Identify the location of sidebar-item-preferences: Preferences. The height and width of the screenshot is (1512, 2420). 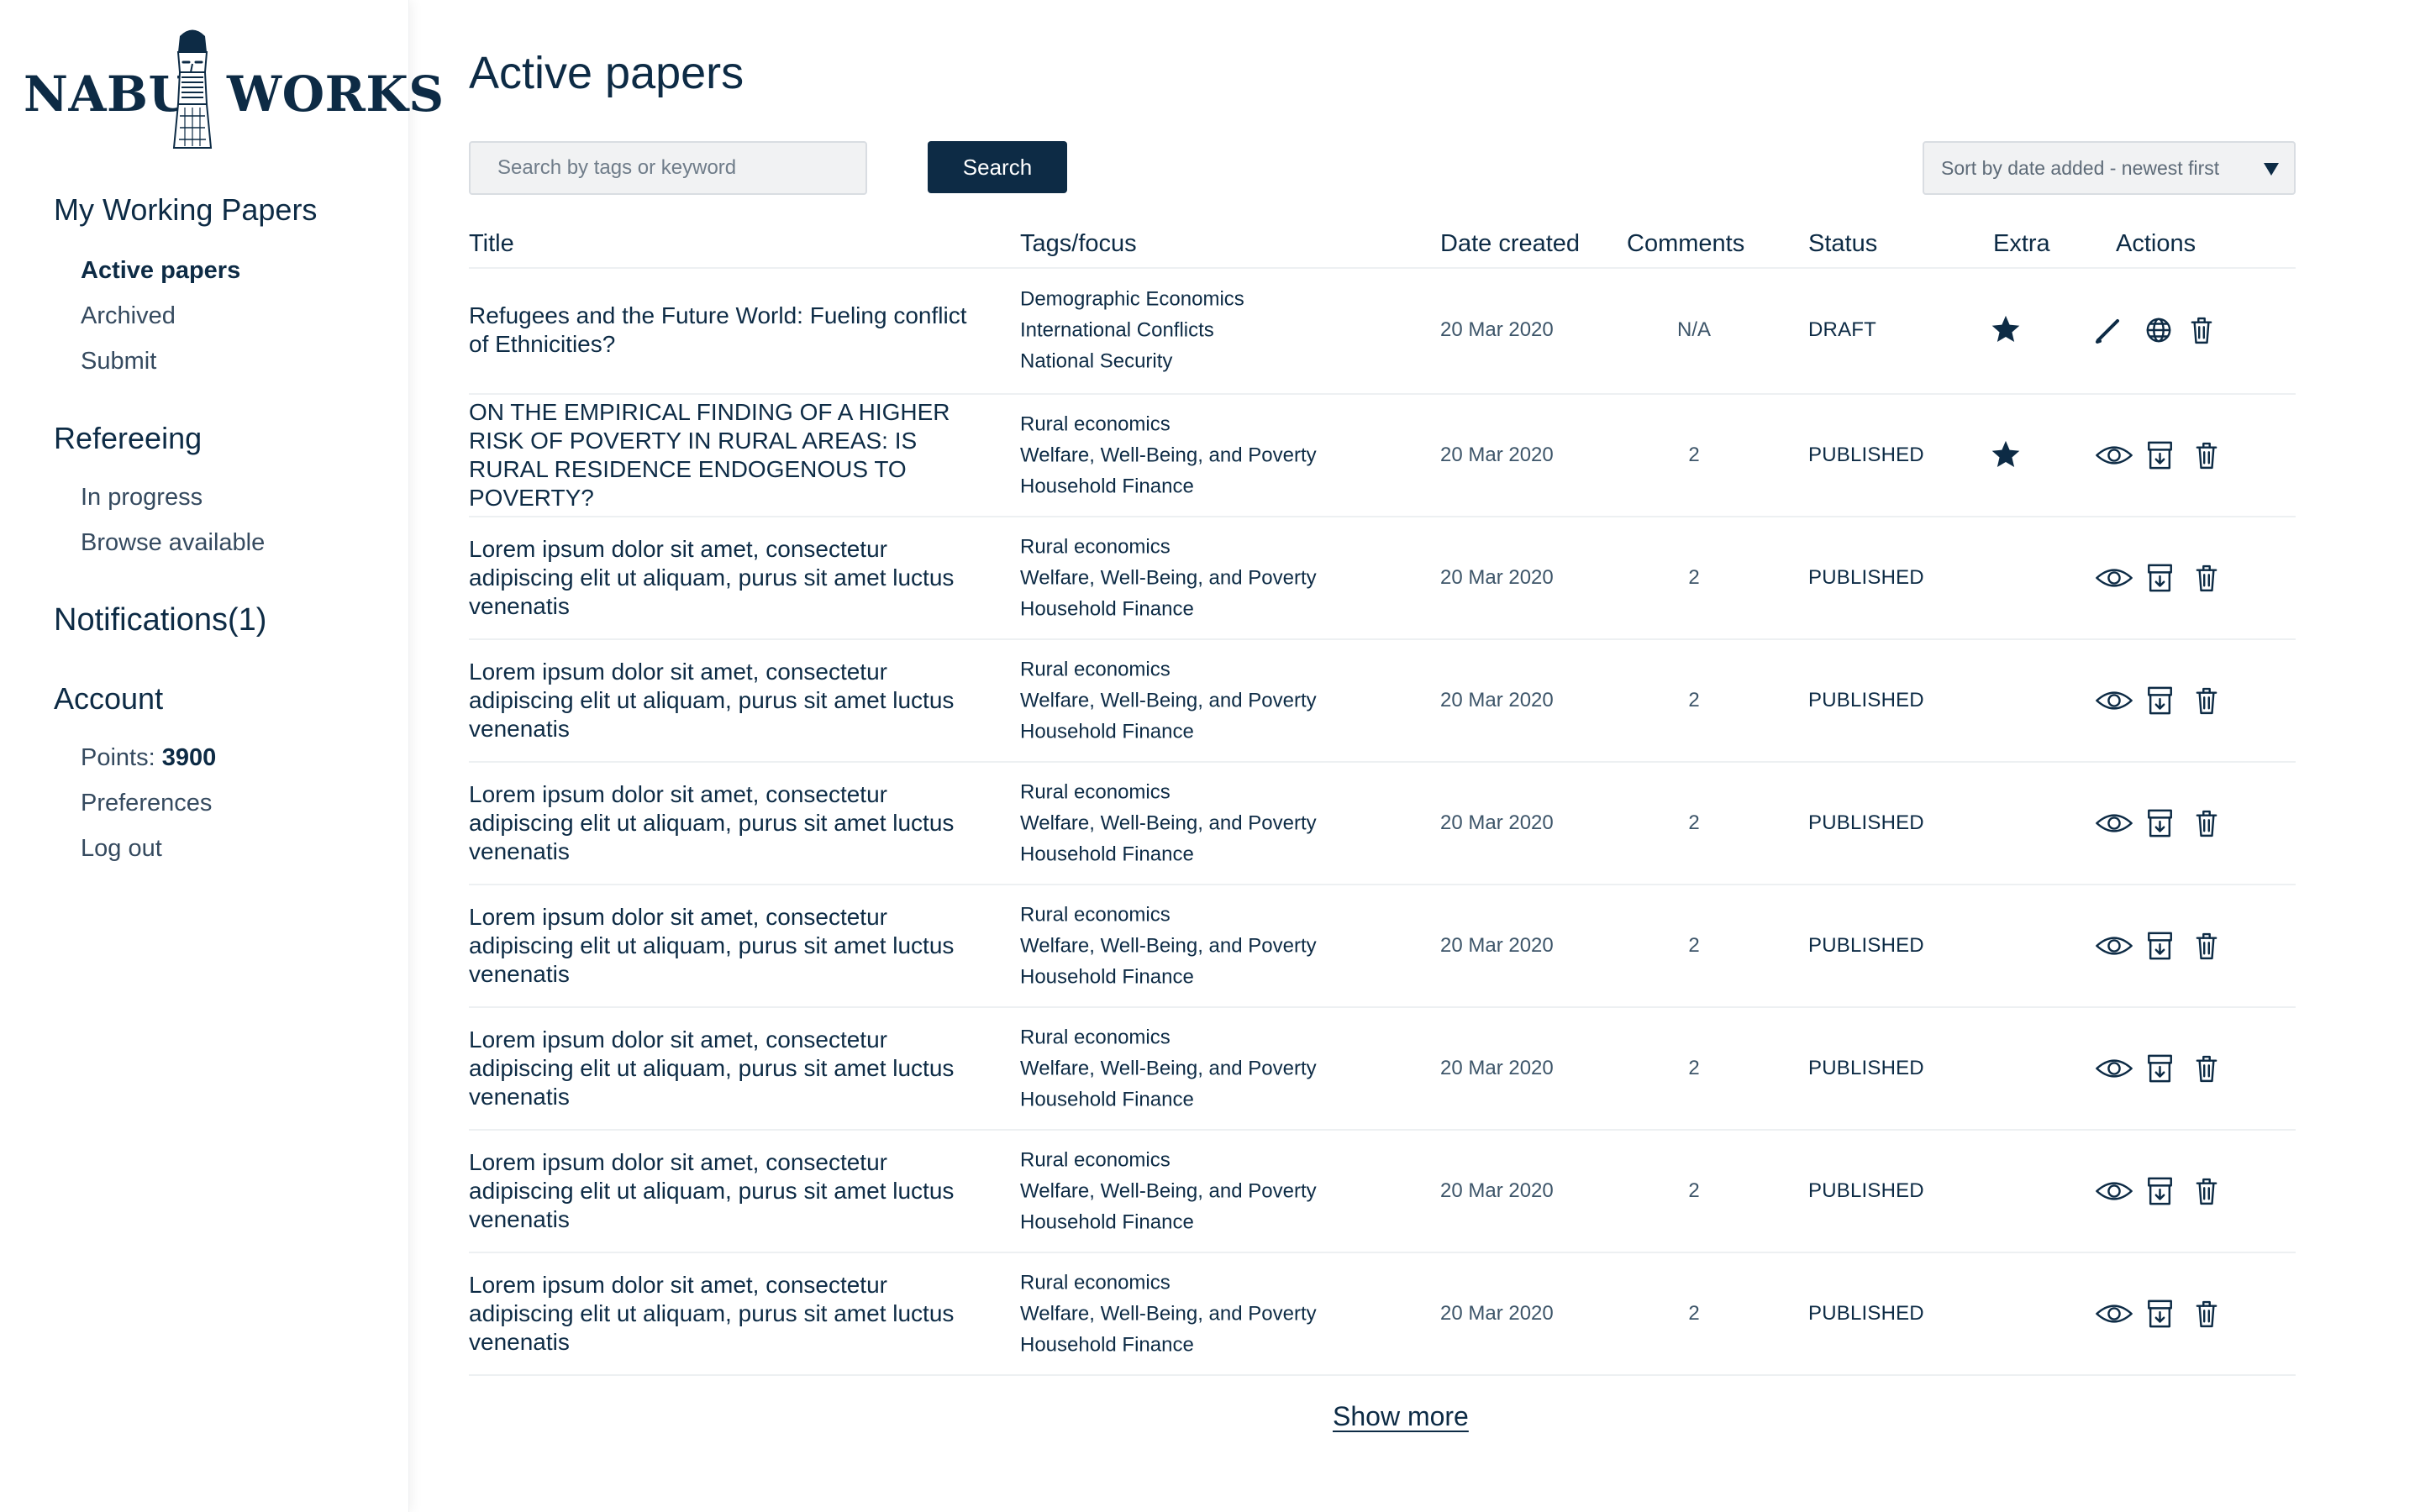
(146, 803).